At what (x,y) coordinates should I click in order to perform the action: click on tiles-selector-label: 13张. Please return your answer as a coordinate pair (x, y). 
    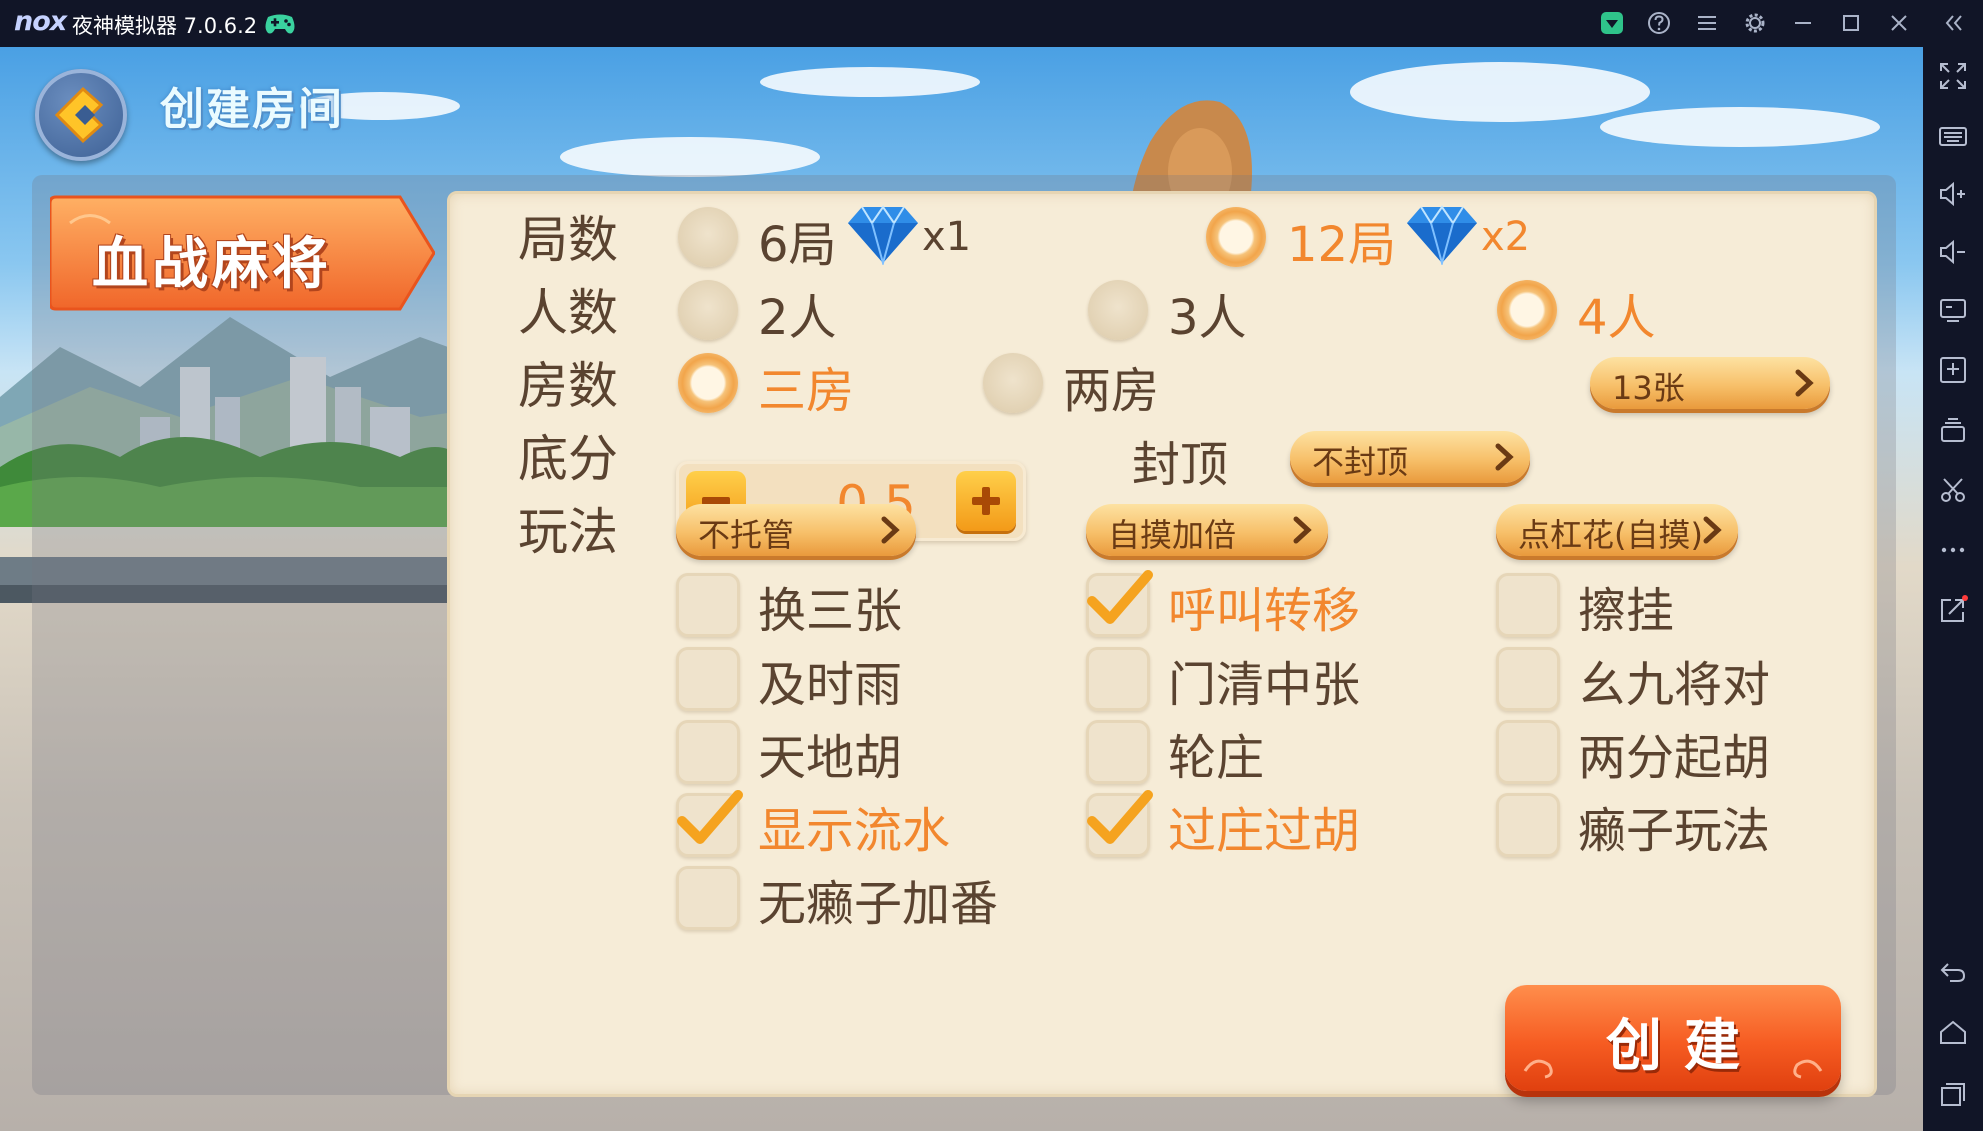
    Looking at the image, I should click on (1648, 388).